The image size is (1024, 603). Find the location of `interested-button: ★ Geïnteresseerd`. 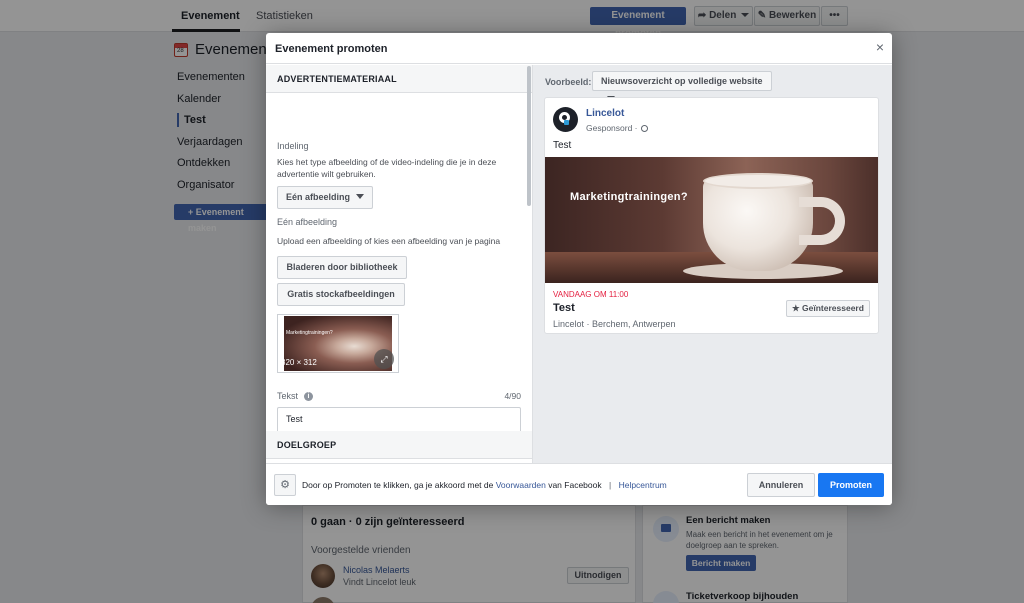

interested-button: ★ Geïnteresseerd is located at coordinates (828, 308).